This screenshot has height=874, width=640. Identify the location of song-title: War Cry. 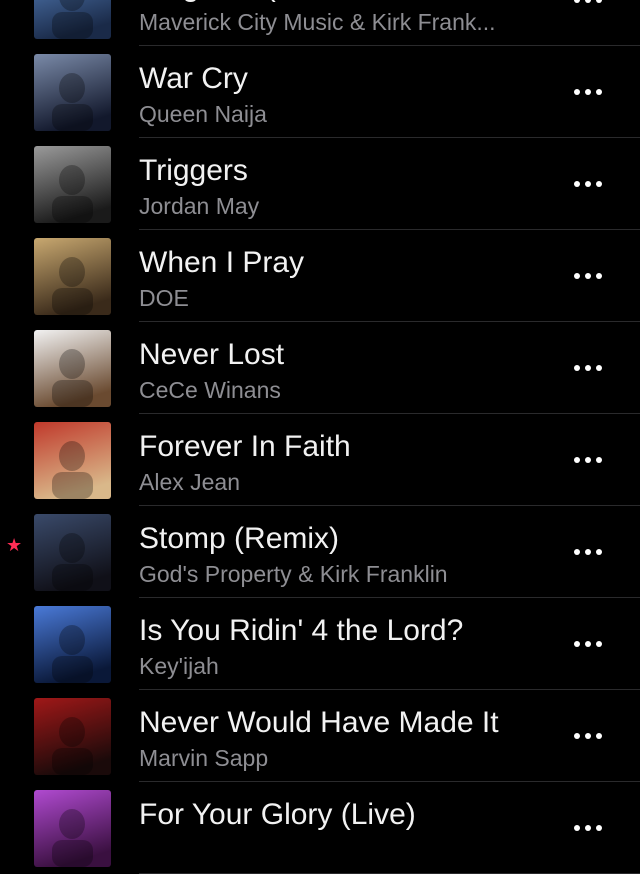
(193, 78).